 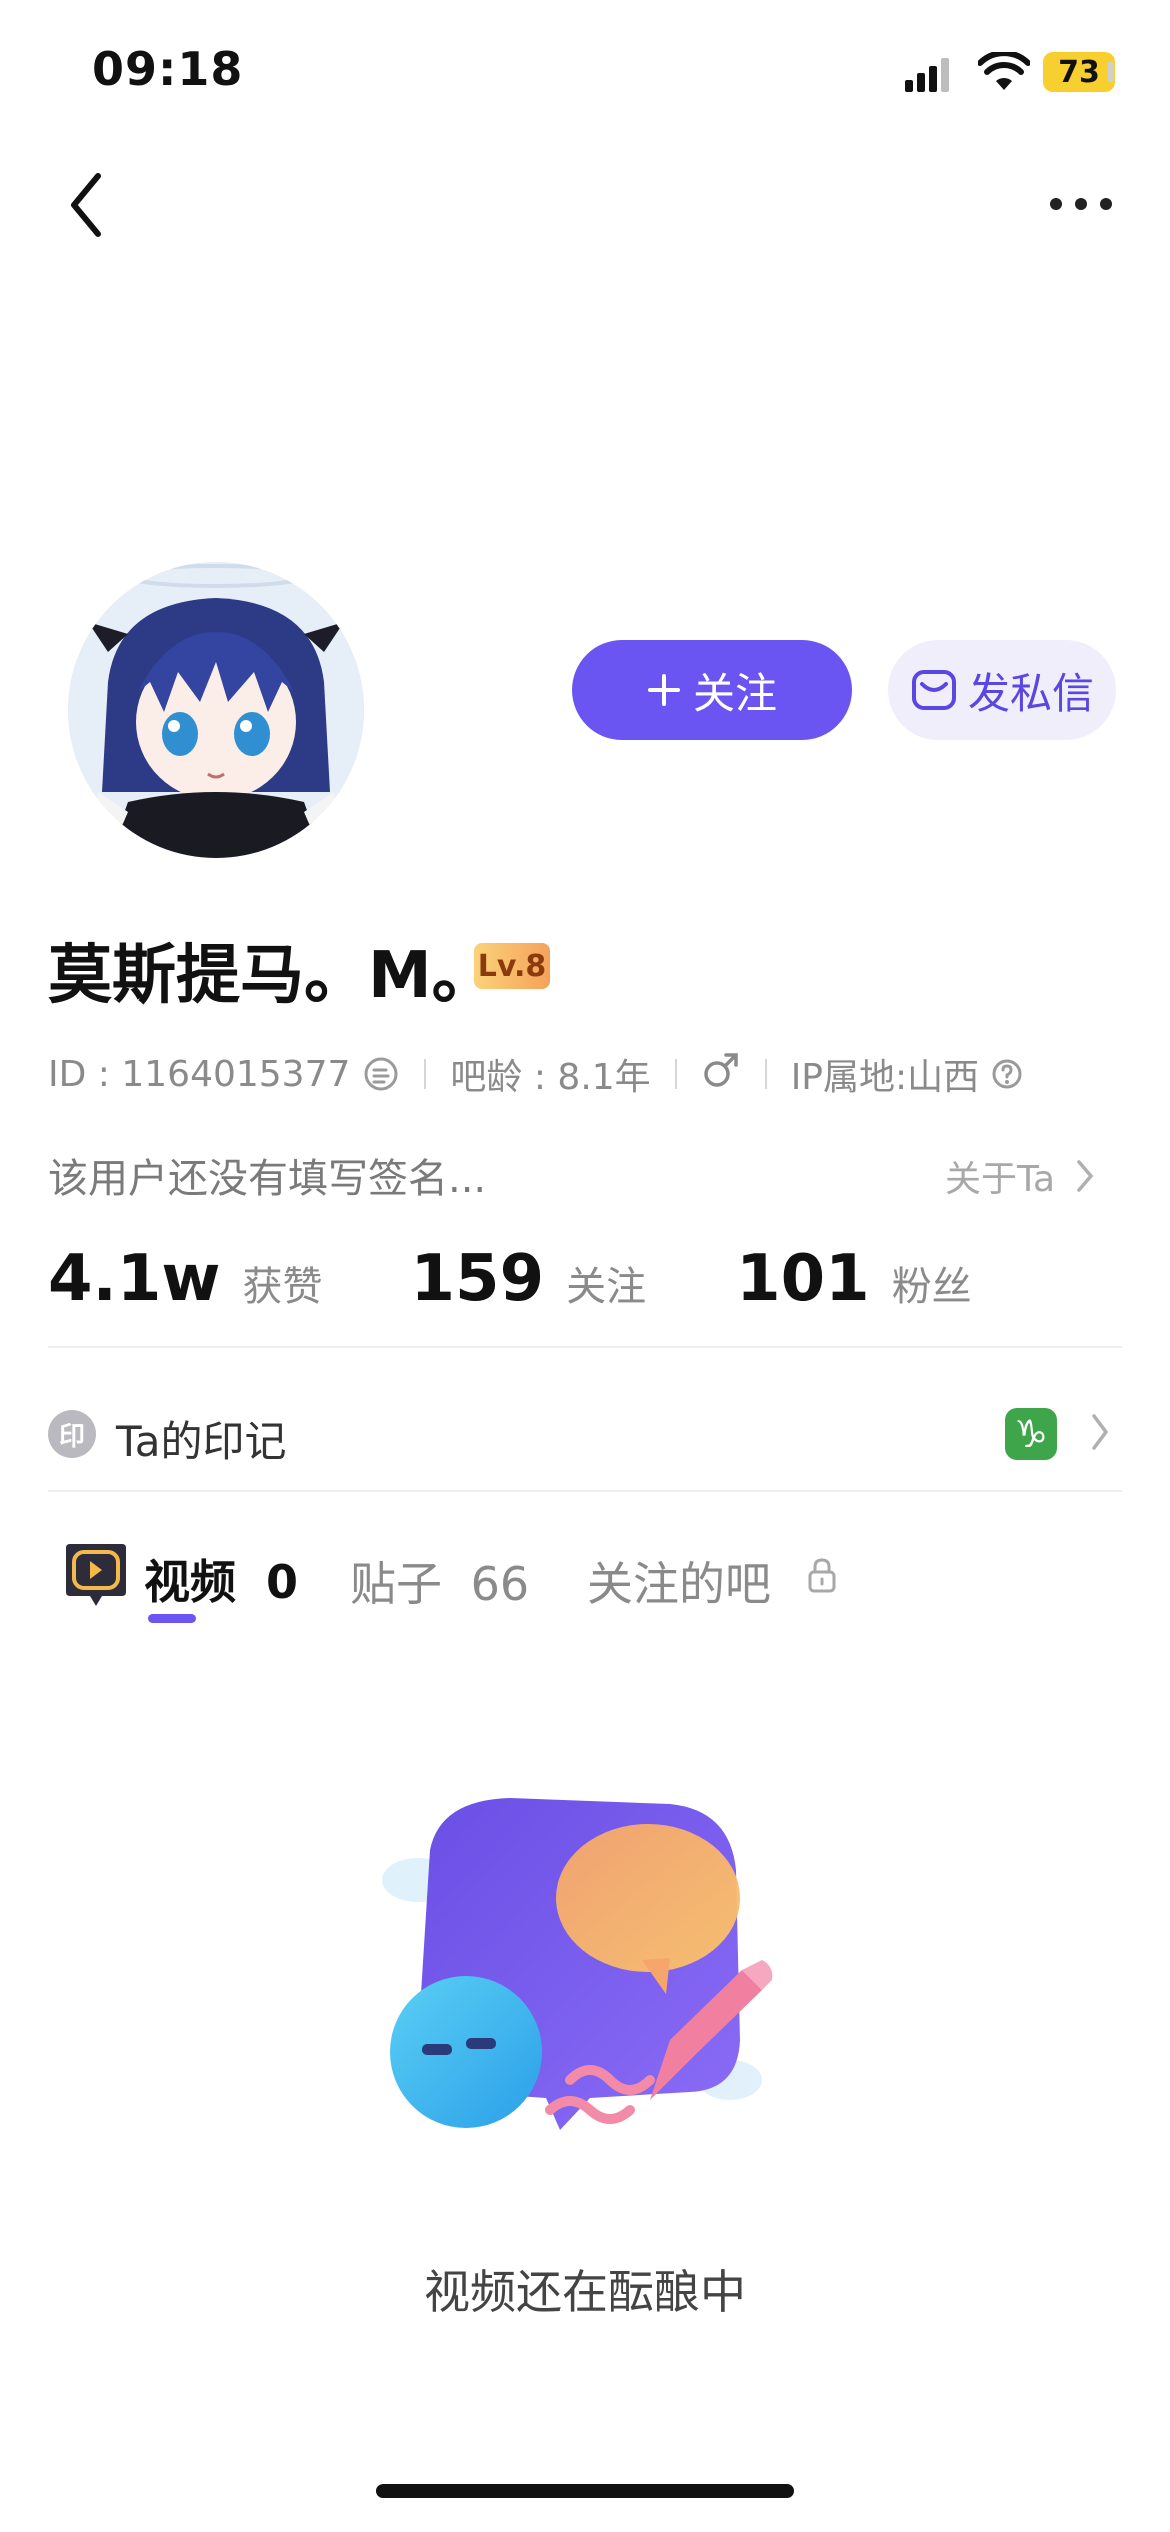 What do you see at coordinates (931, 1287) in the screenshot?
I see `stat-label: 粉丝` at bounding box center [931, 1287].